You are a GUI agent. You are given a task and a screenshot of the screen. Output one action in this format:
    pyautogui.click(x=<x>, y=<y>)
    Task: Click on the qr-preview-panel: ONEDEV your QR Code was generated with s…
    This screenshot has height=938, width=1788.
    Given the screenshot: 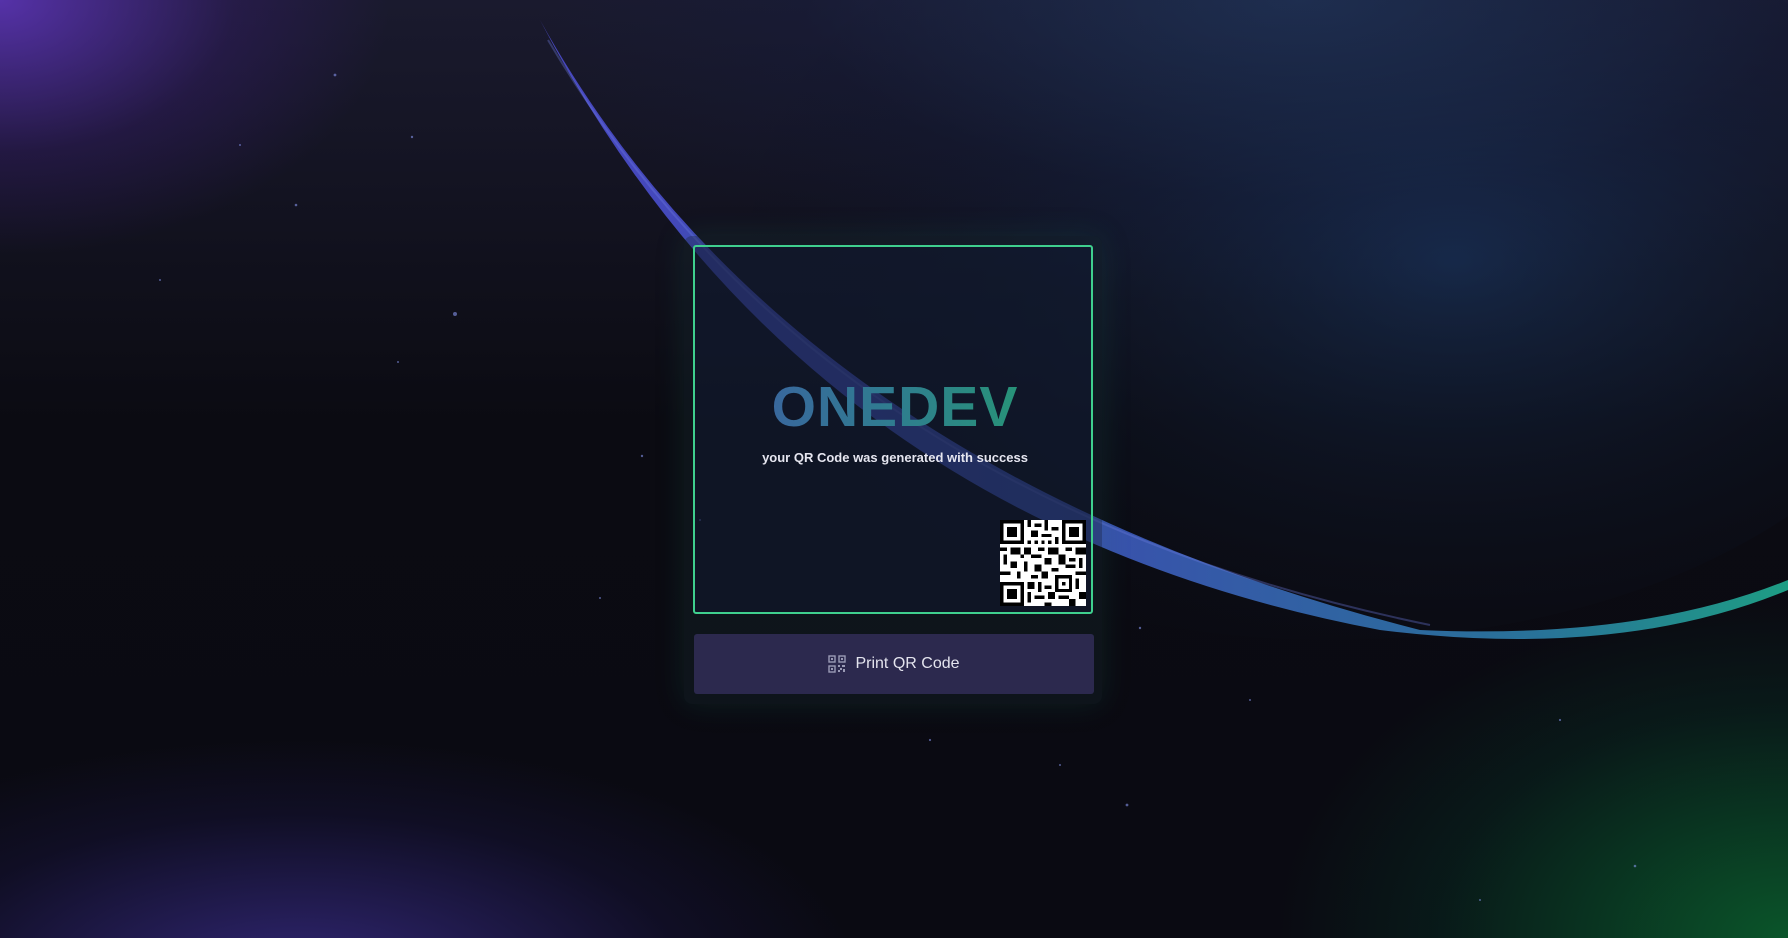 What is the action you would take?
    pyautogui.click(x=893, y=429)
    